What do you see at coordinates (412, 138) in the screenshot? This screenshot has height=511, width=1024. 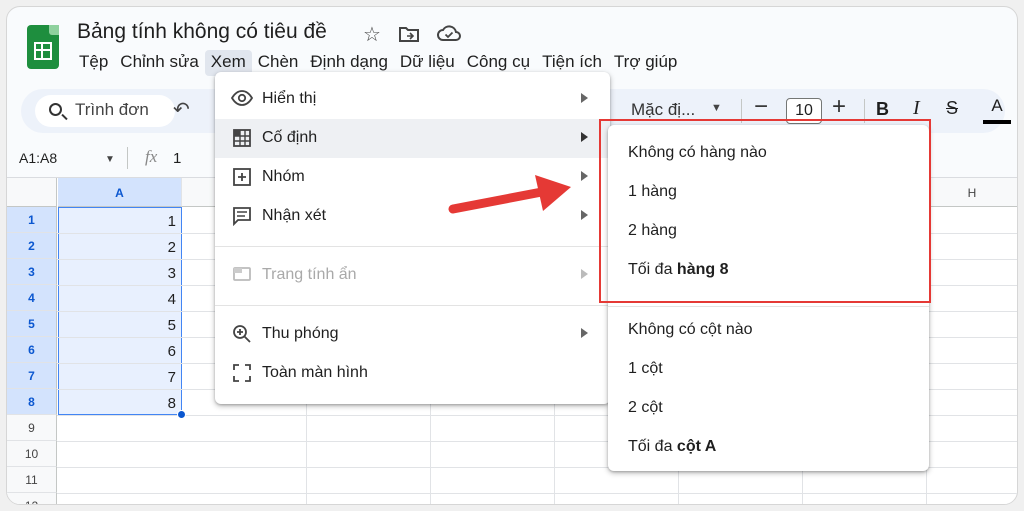 I see `menu-item-freeze: Cố định` at bounding box center [412, 138].